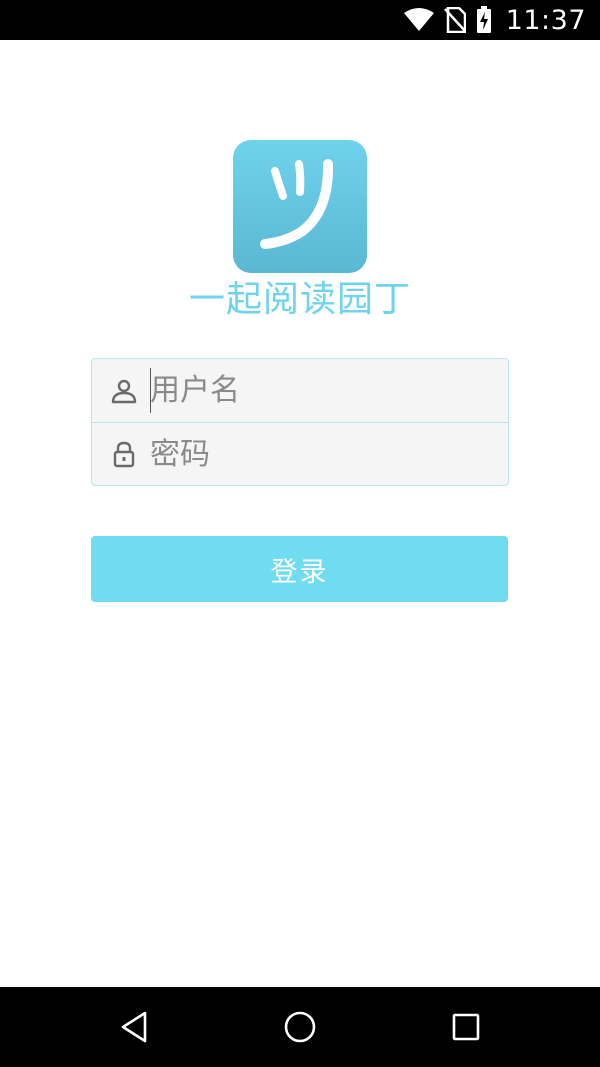 This screenshot has width=600, height=1067. Describe the element at coordinates (454, 20) in the screenshot. I see `no-sim-icon` at that location.